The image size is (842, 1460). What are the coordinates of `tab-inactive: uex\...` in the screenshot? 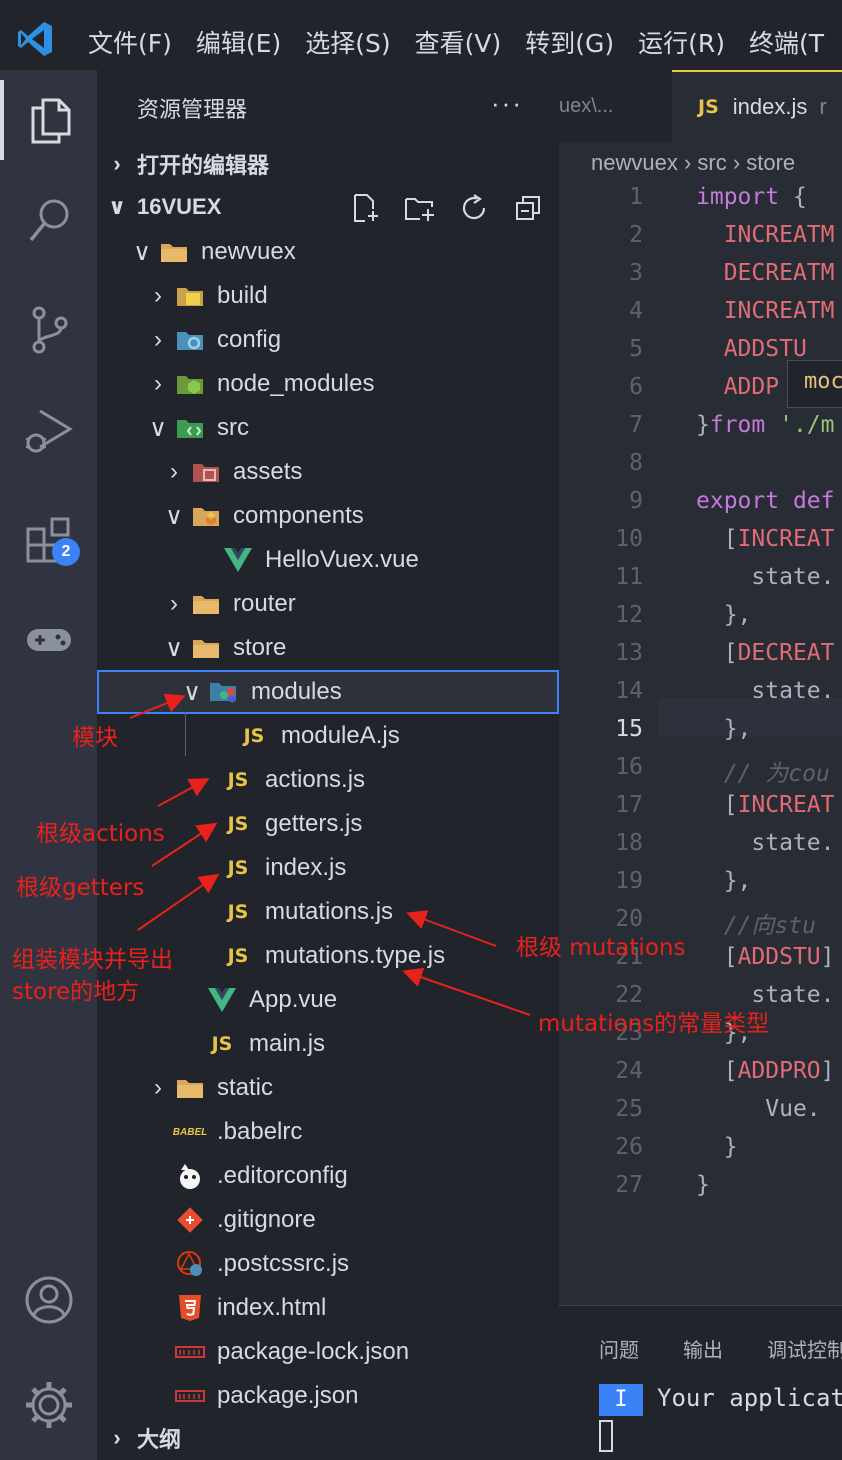 It's located at (614, 106).